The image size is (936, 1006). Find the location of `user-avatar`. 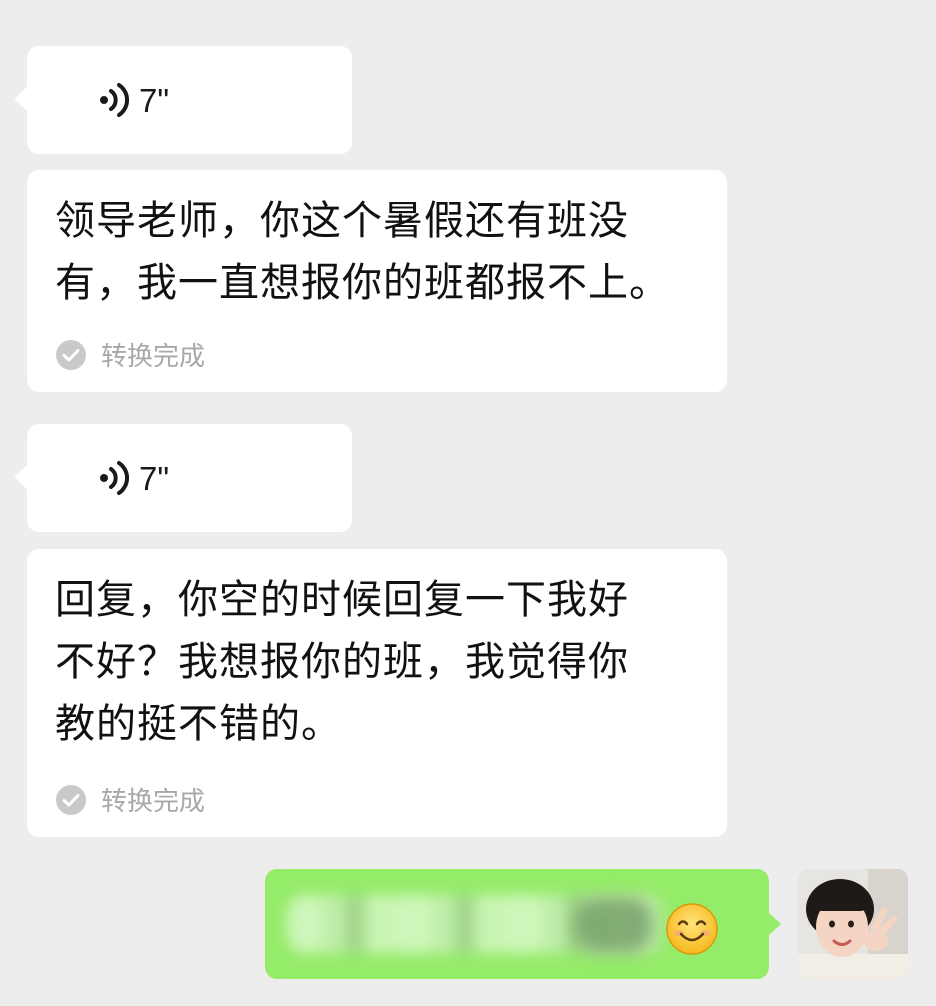

user-avatar is located at coordinates (853, 924).